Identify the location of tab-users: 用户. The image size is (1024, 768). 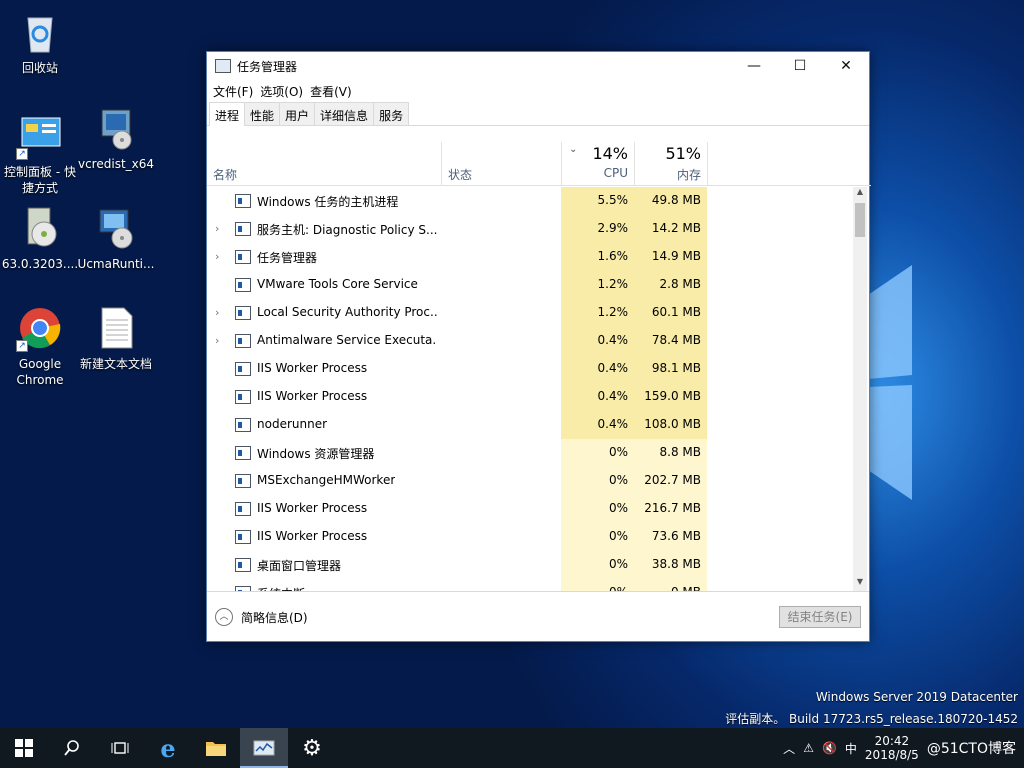
(297, 113).